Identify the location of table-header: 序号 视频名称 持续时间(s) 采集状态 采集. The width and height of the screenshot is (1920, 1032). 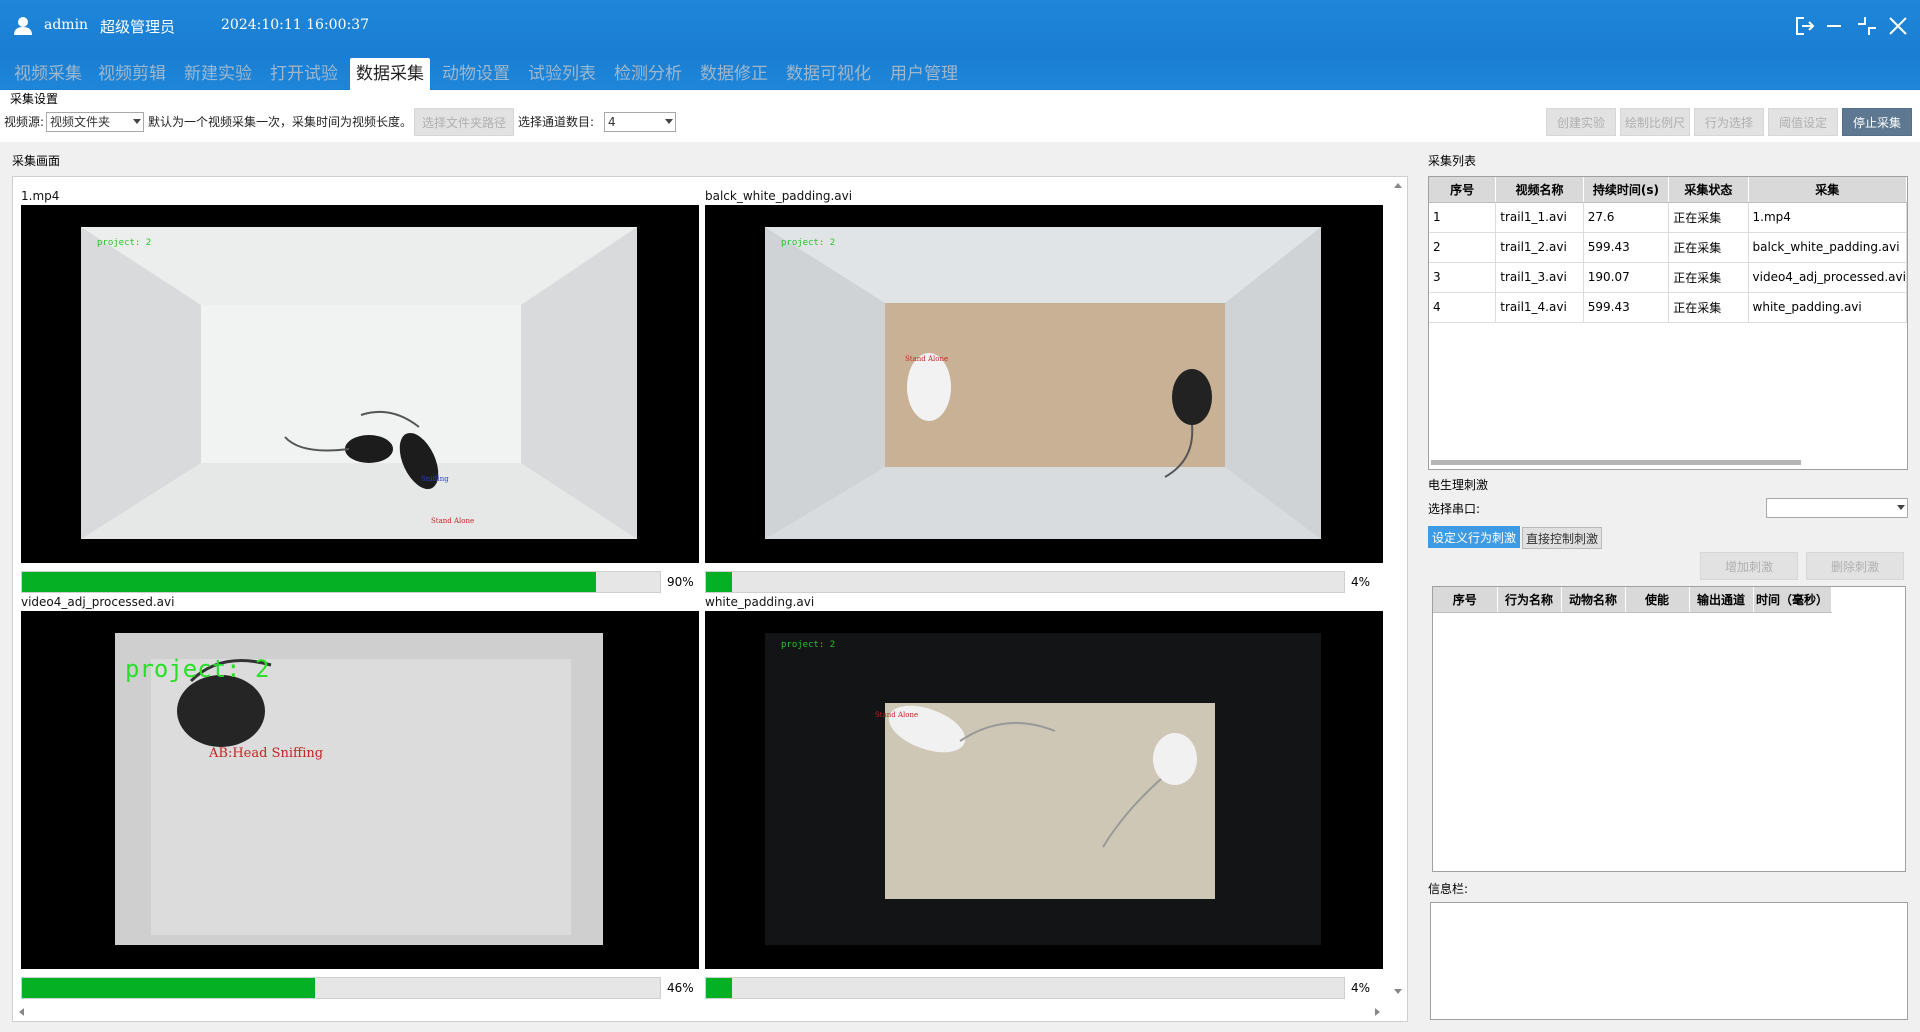
(1668, 190).